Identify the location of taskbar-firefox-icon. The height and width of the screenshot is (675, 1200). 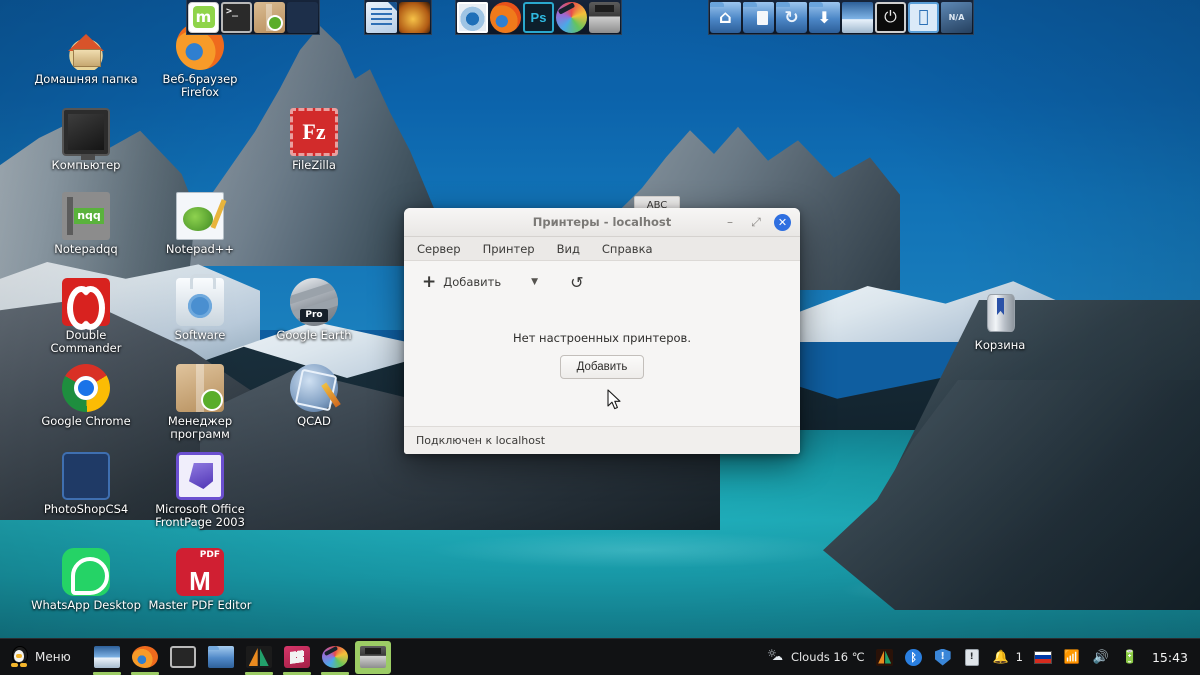
(144, 657).